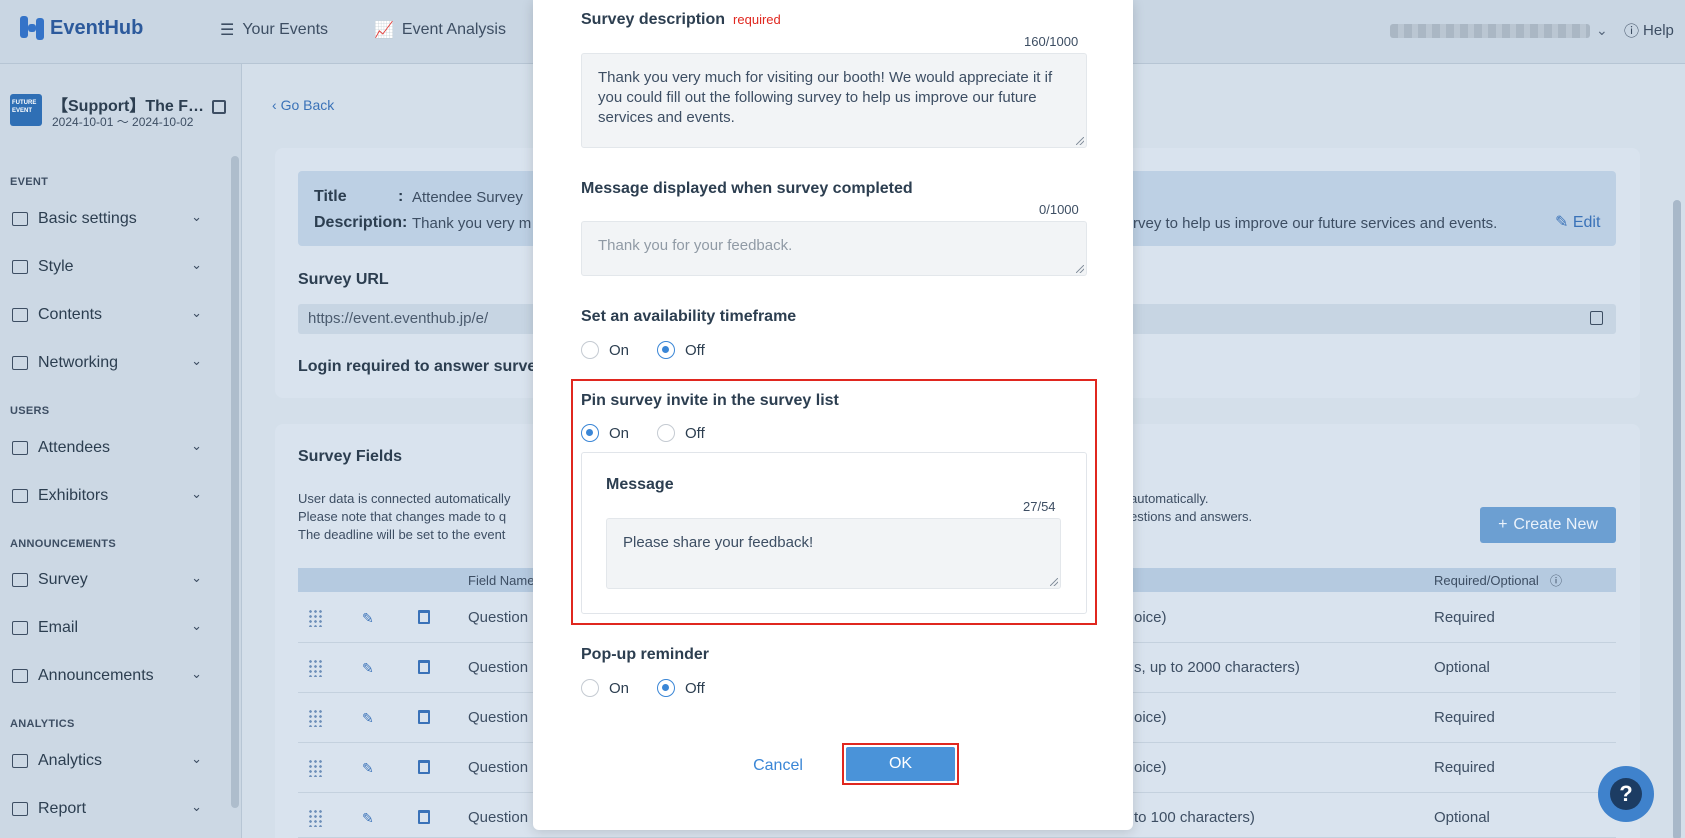 This screenshot has height=838, width=1685. I want to click on user-menu, so click(1490, 31).